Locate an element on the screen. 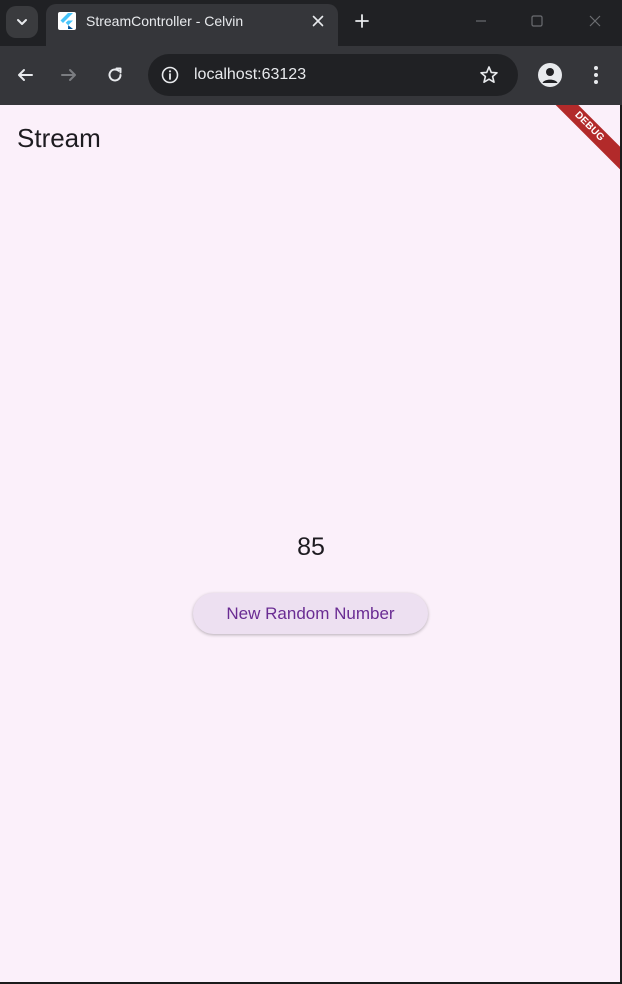 The image size is (622, 984). maximize-icon is located at coordinates (537, 21).